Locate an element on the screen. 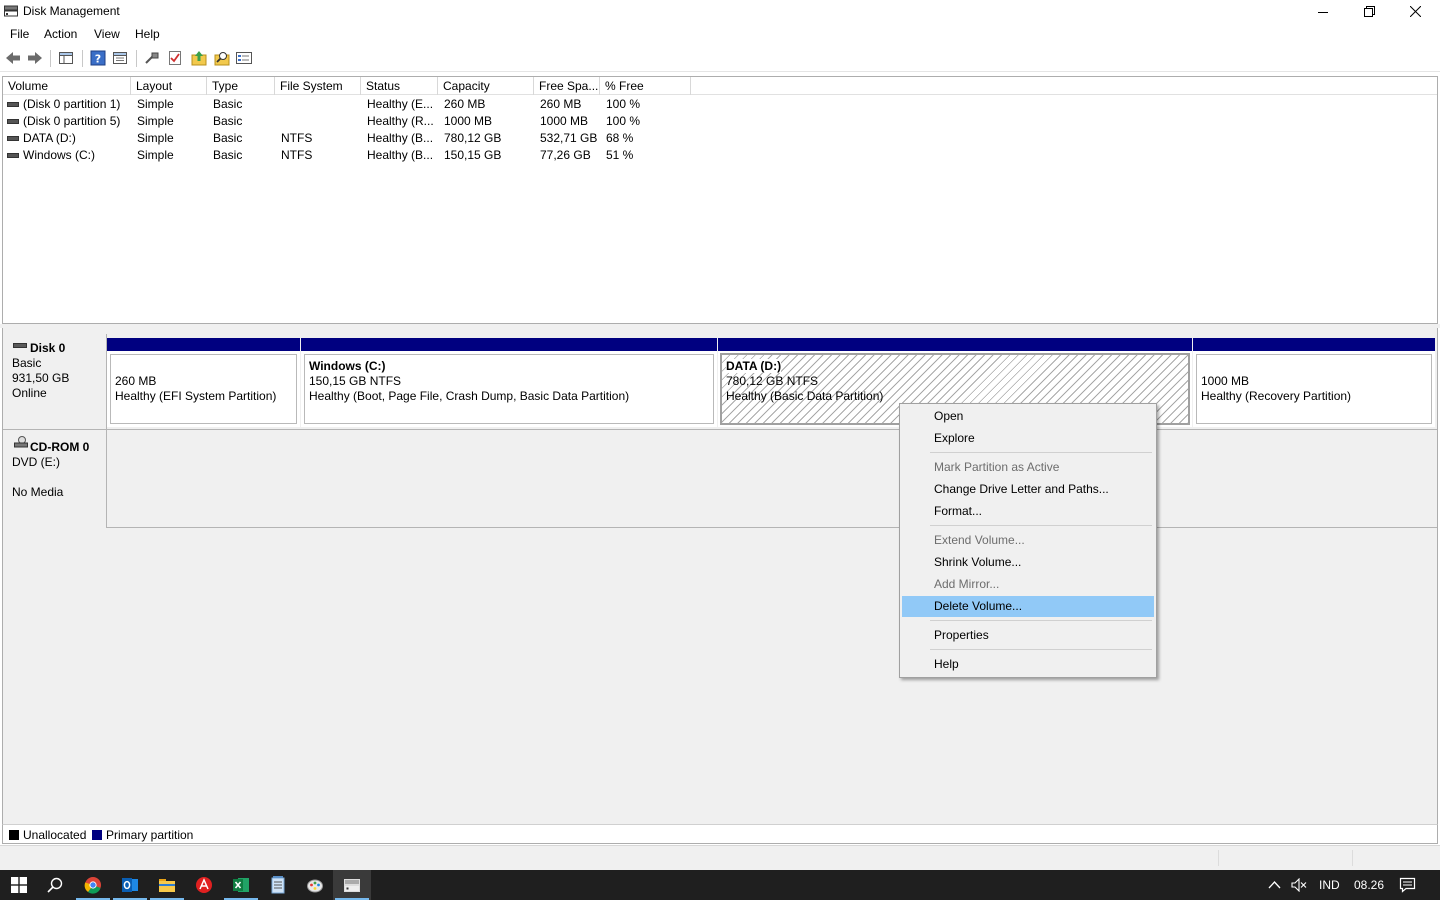  taskbar-paint is located at coordinates (315, 885).